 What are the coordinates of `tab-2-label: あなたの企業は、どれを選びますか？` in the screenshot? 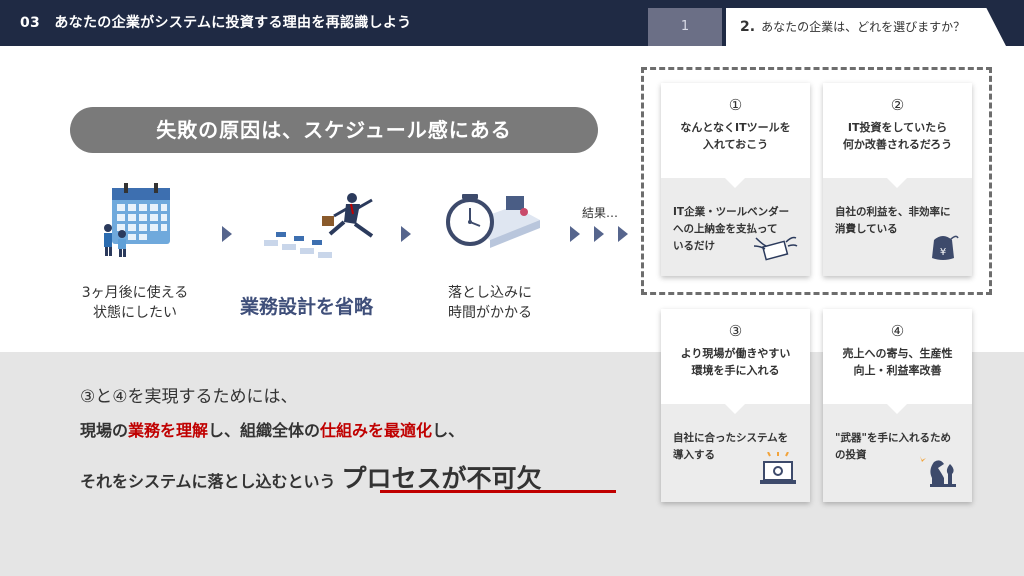 It's located at (863, 27).